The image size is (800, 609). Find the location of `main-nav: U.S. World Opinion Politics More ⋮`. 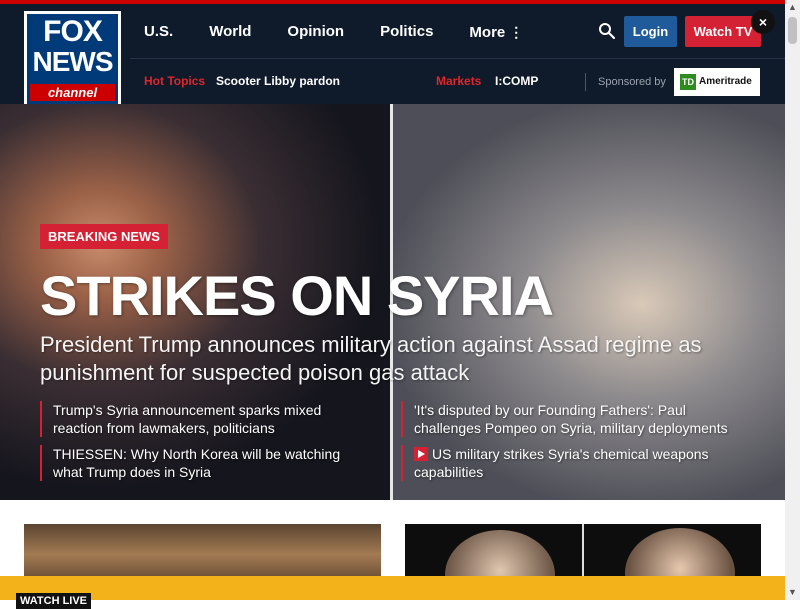

main-nav: U.S. World Opinion Politics More ⋮ is located at coordinates (351, 32).